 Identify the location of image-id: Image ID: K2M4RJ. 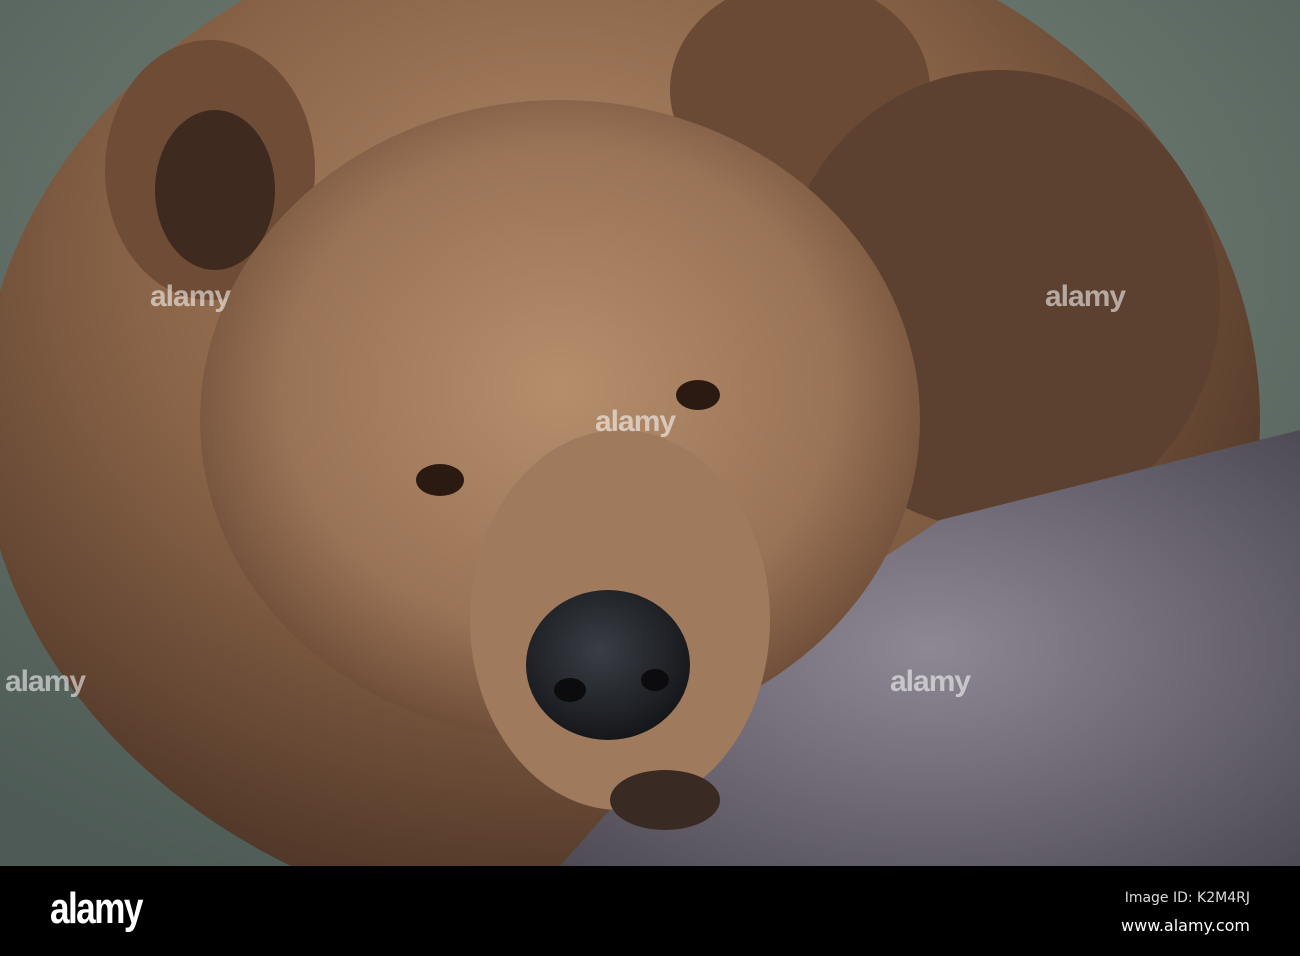
(1187, 898).